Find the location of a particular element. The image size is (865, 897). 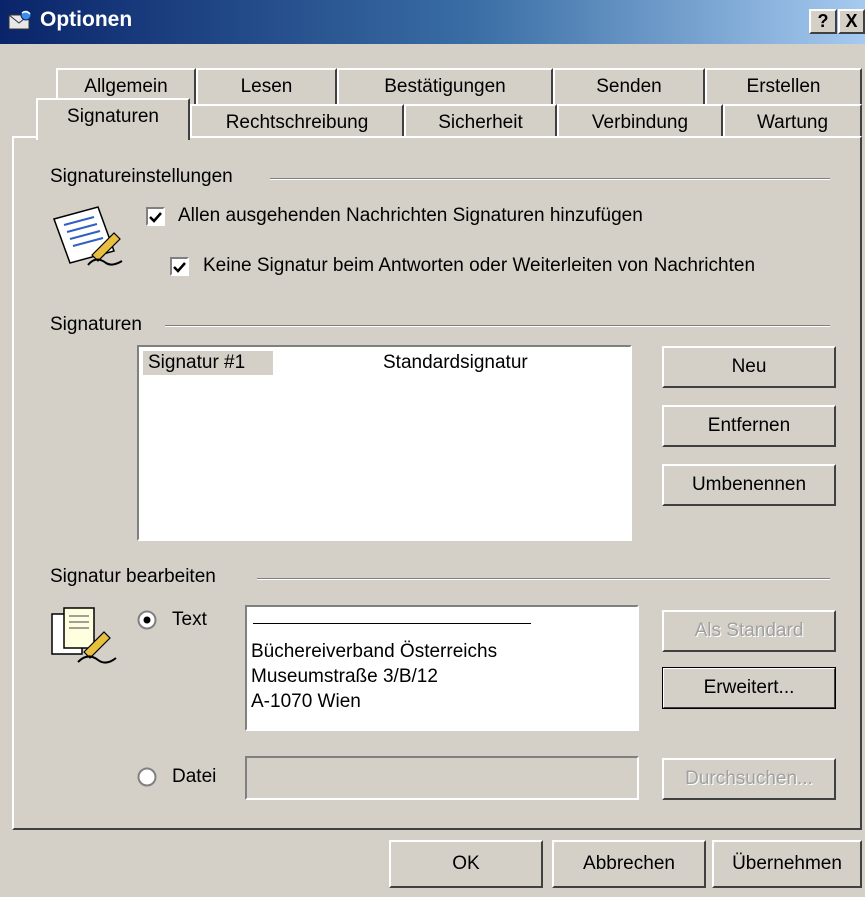

edit-signature-icon is located at coordinates (84, 635).